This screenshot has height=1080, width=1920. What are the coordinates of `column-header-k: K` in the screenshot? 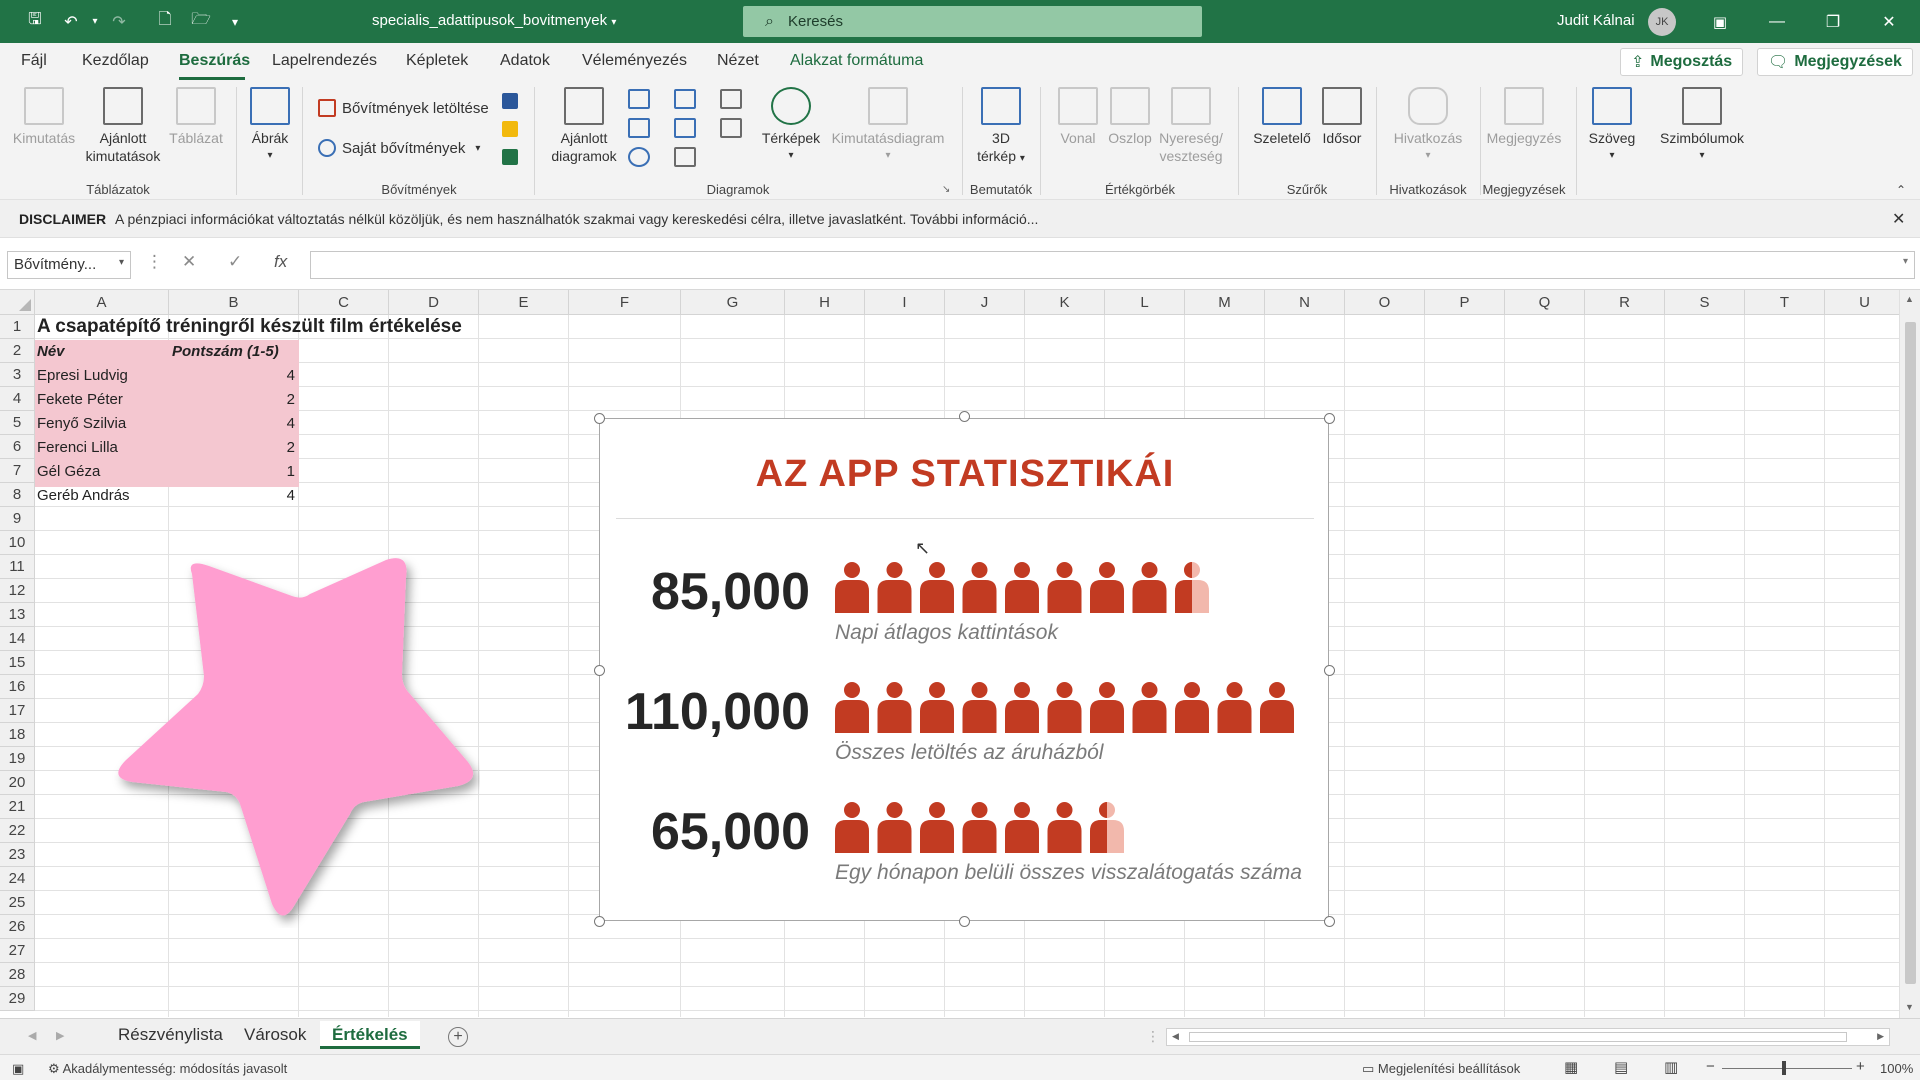 It's located at (1065, 302).